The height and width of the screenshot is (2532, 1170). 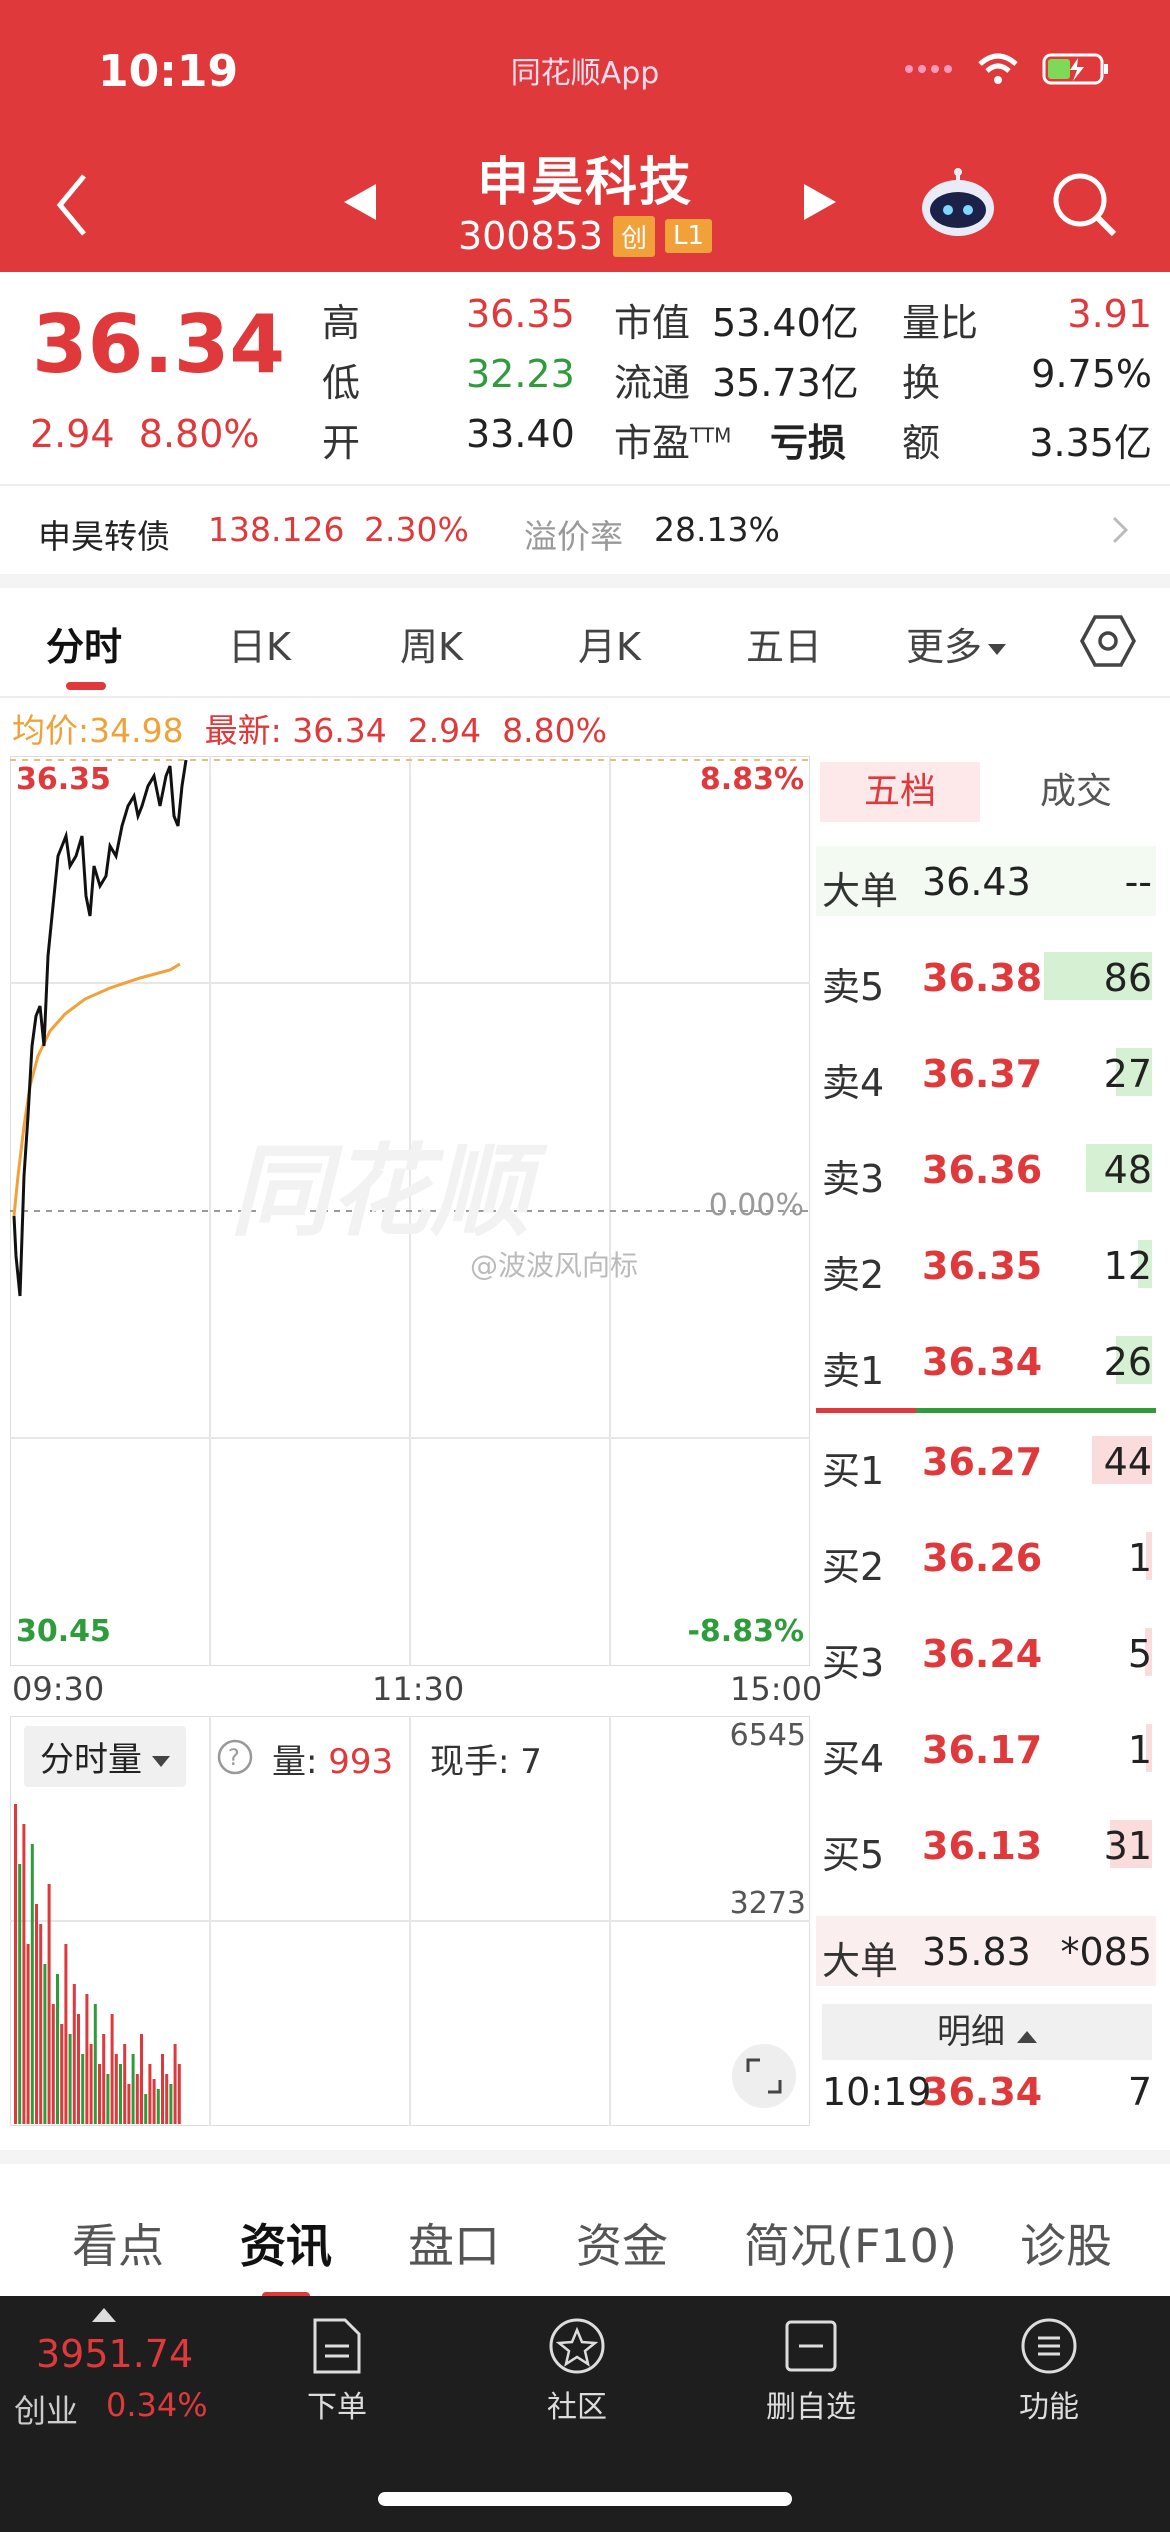 I want to click on chevron-right-icon, so click(x=1120, y=530).